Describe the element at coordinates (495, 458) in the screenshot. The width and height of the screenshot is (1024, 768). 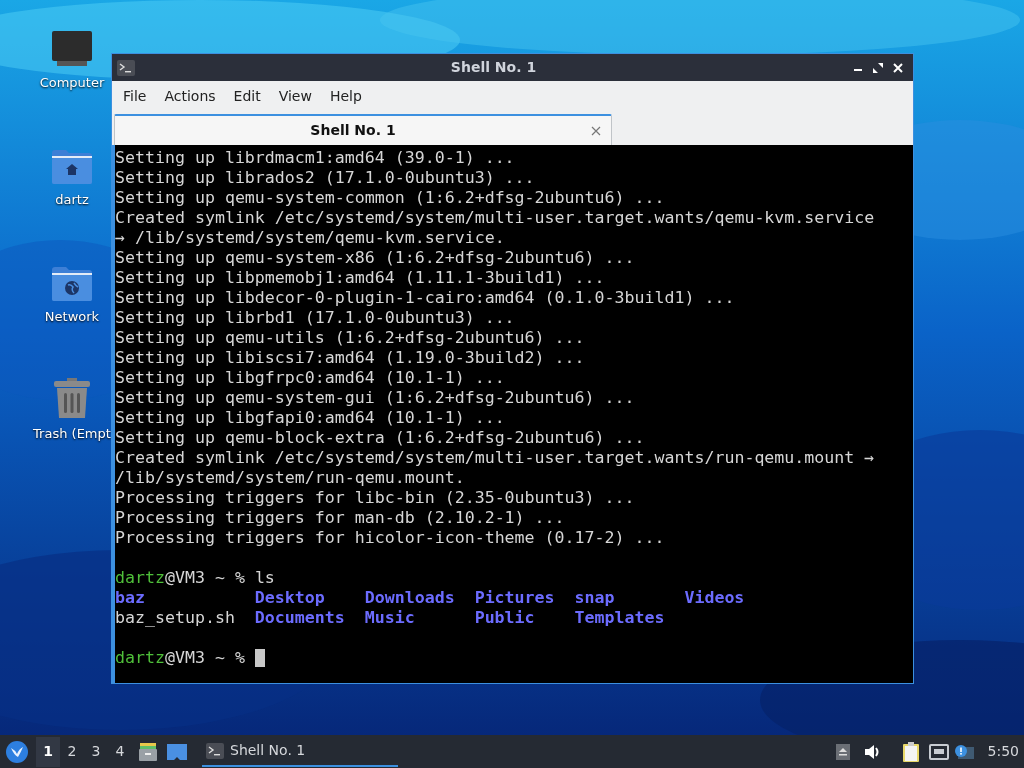
I see `terminal-line: Created symlink /etc/systemd/system/multi-user.target.wants/run-qemu.mount →` at that location.